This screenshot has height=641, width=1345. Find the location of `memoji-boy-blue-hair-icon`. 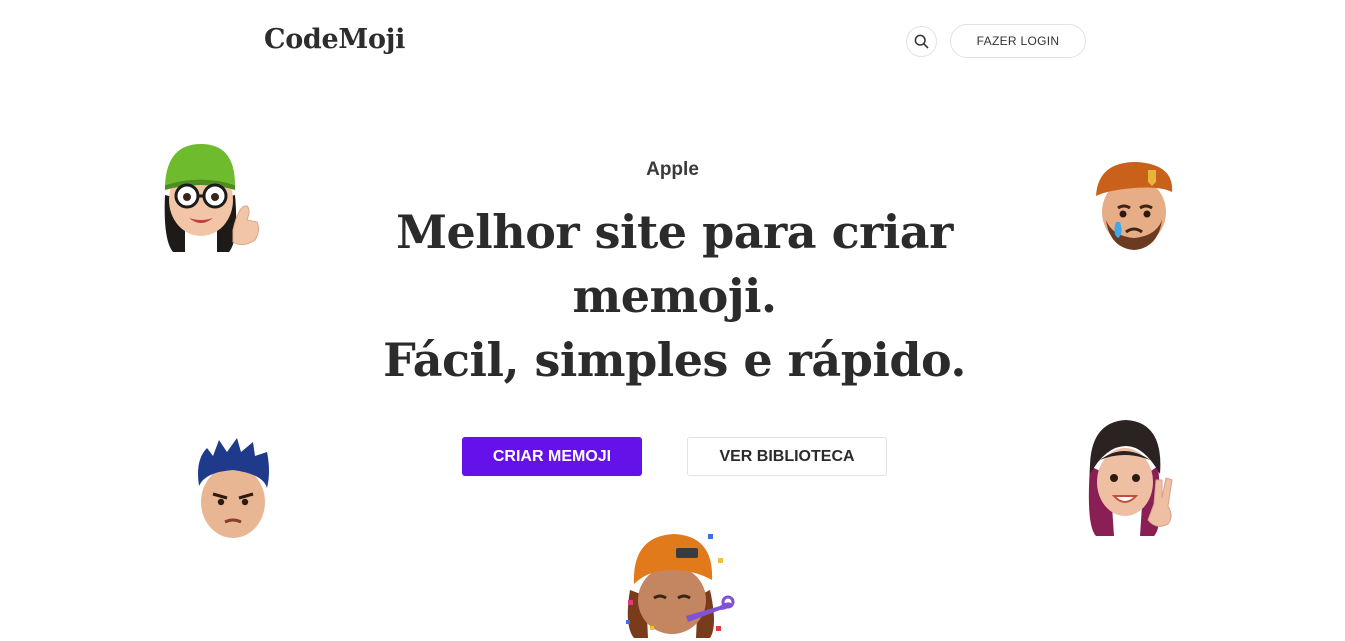

memoji-boy-blue-hair-icon is located at coordinates (233, 488).